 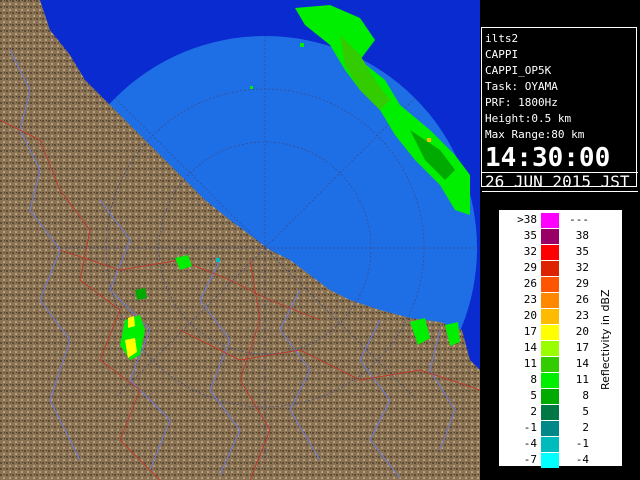 What do you see at coordinates (530, 459) in the screenshot?
I see `legend-row-low: -7` at bounding box center [530, 459].